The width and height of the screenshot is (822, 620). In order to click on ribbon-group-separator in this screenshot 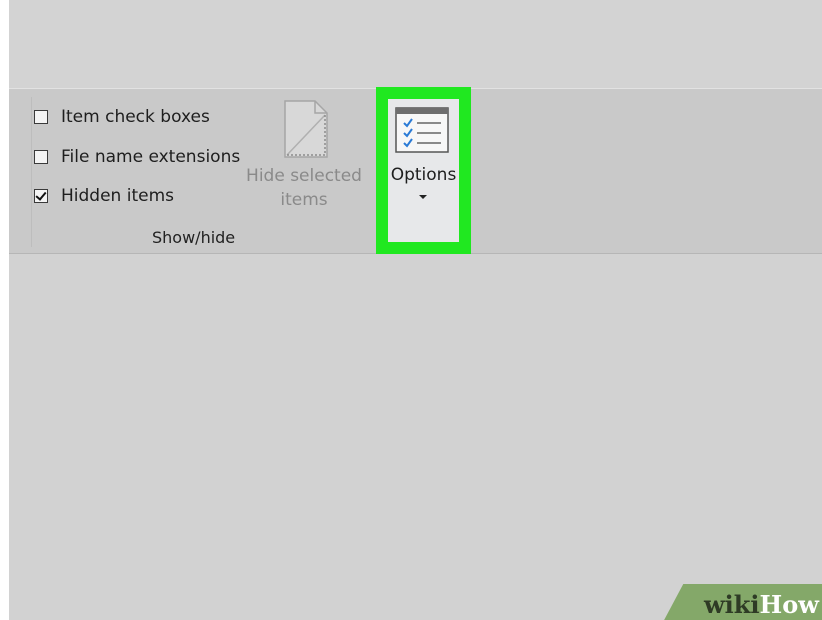, I will do `click(31, 172)`.